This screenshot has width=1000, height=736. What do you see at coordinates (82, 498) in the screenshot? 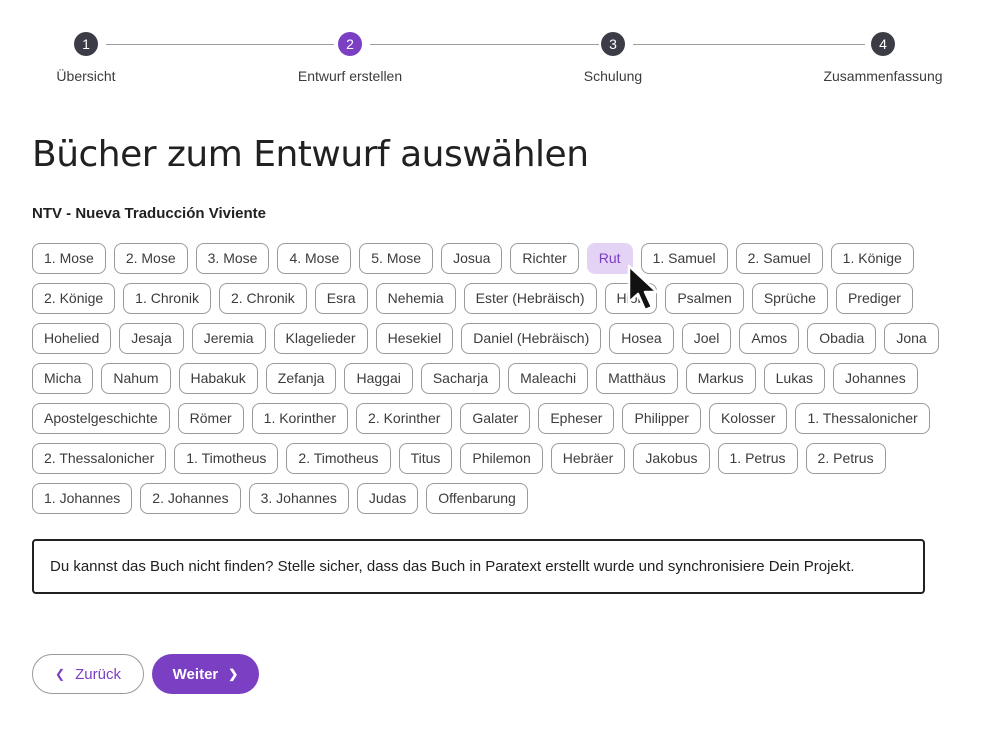
I see `book-chip: 1. Johannes` at bounding box center [82, 498].